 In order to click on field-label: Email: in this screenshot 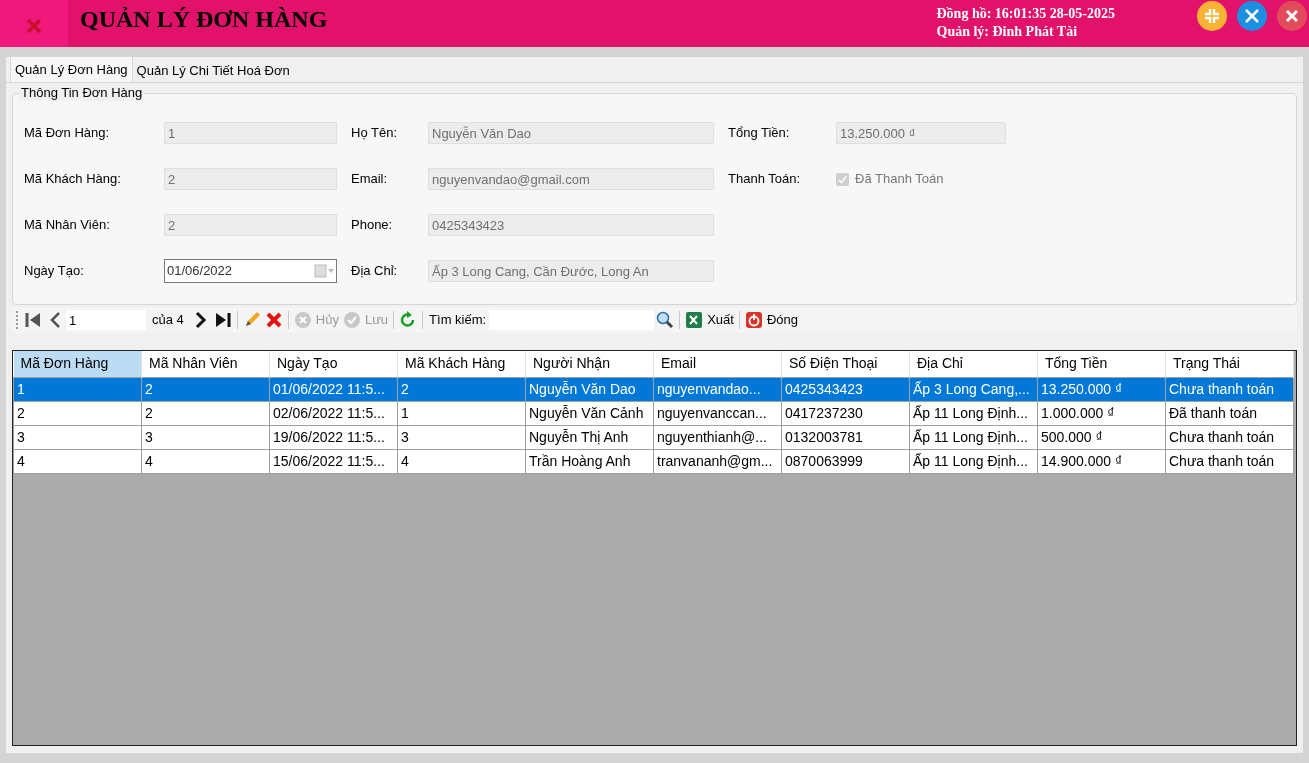, I will do `click(370, 179)`.